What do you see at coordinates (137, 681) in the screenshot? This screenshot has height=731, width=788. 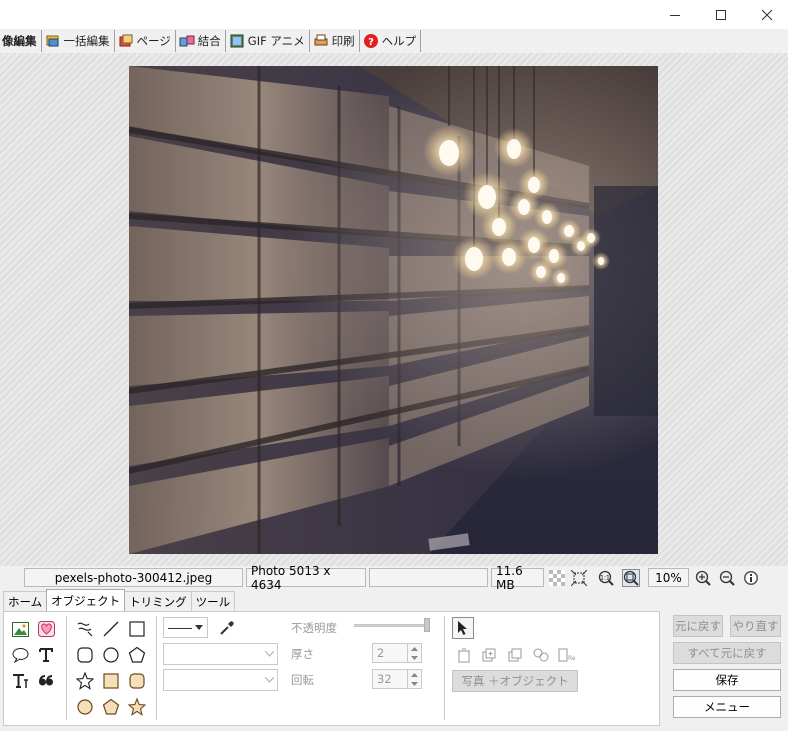 I see `filled-rounded-rectangle-icon` at bounding box center [137, 681].